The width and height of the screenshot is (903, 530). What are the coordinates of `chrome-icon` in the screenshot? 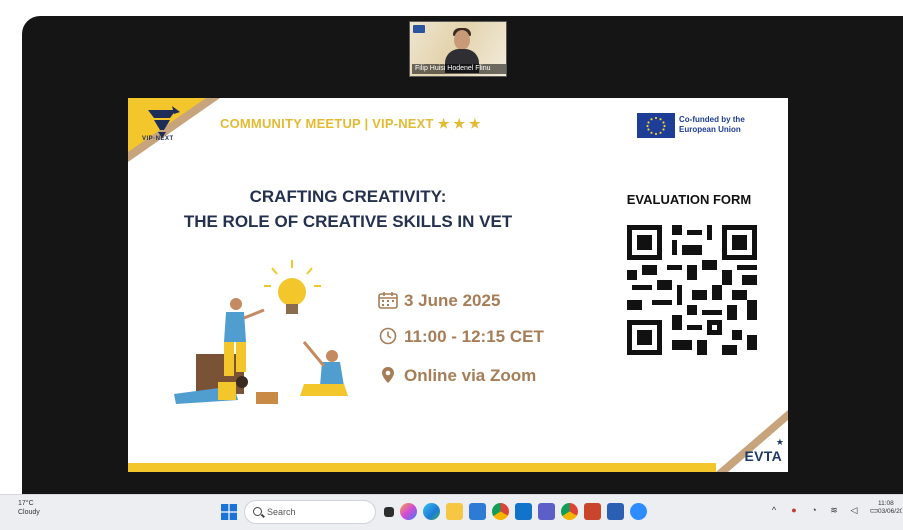 It's located at (500, 511).